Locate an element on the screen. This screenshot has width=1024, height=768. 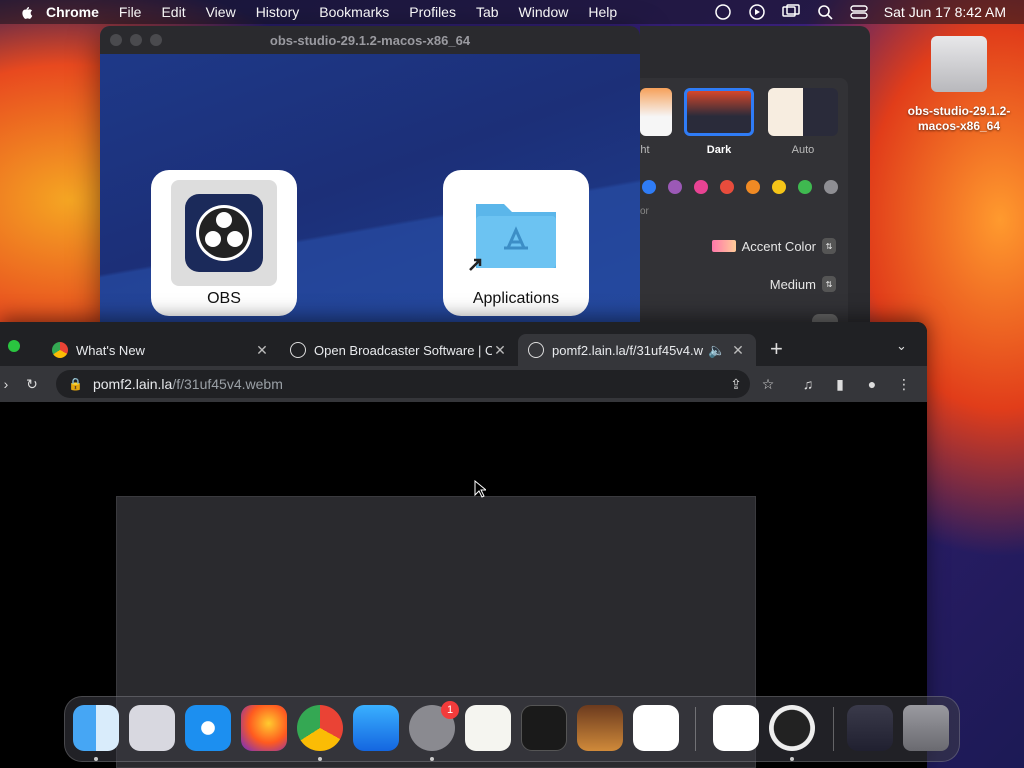
sidebar-size-label: Medium is located at coordinates (792, 284).